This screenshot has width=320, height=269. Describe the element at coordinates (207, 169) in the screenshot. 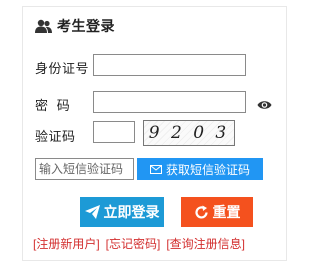

I see `get-sms-code-label: 获取短信验证码` at that location.